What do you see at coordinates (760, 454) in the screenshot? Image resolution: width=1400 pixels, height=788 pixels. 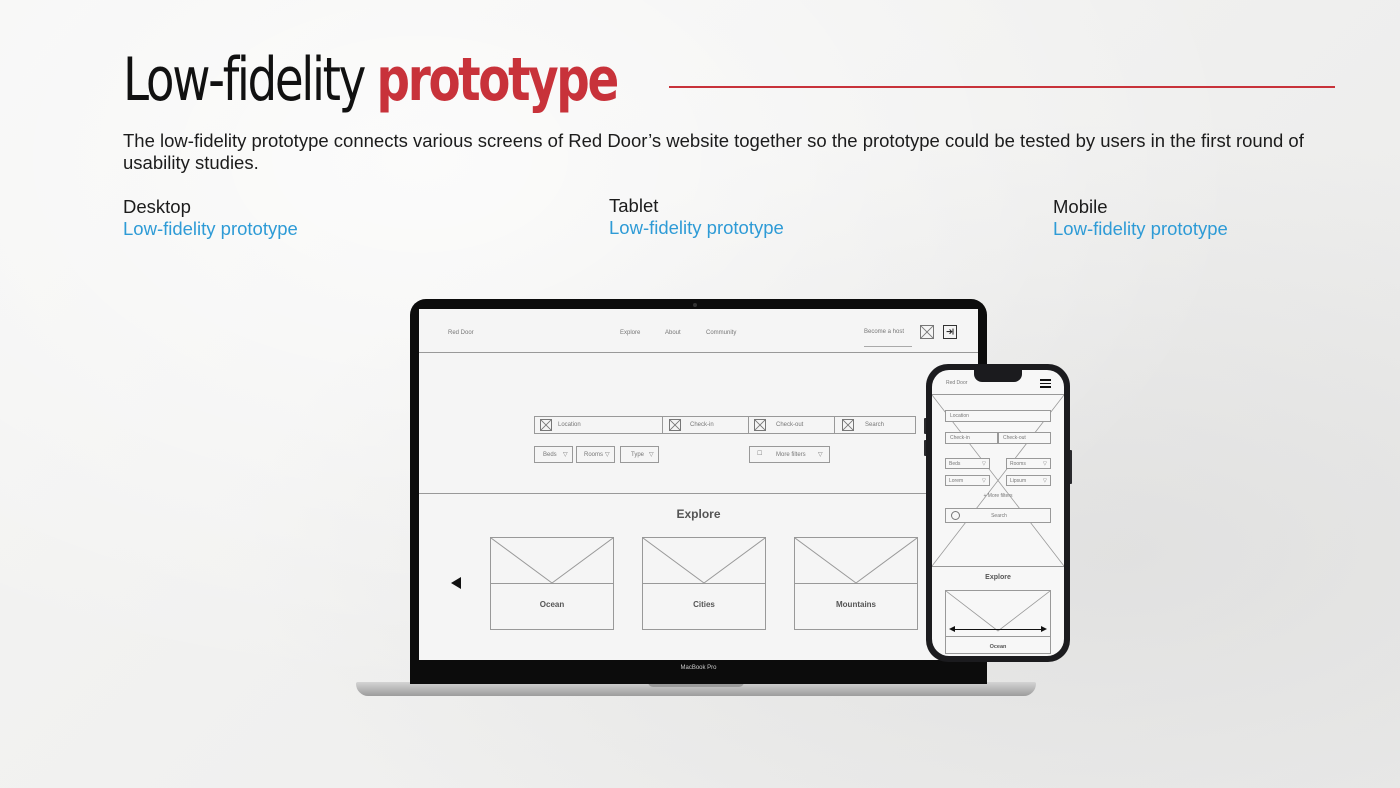 I see `square-icon: ☐` at bounding box center [760, 454].